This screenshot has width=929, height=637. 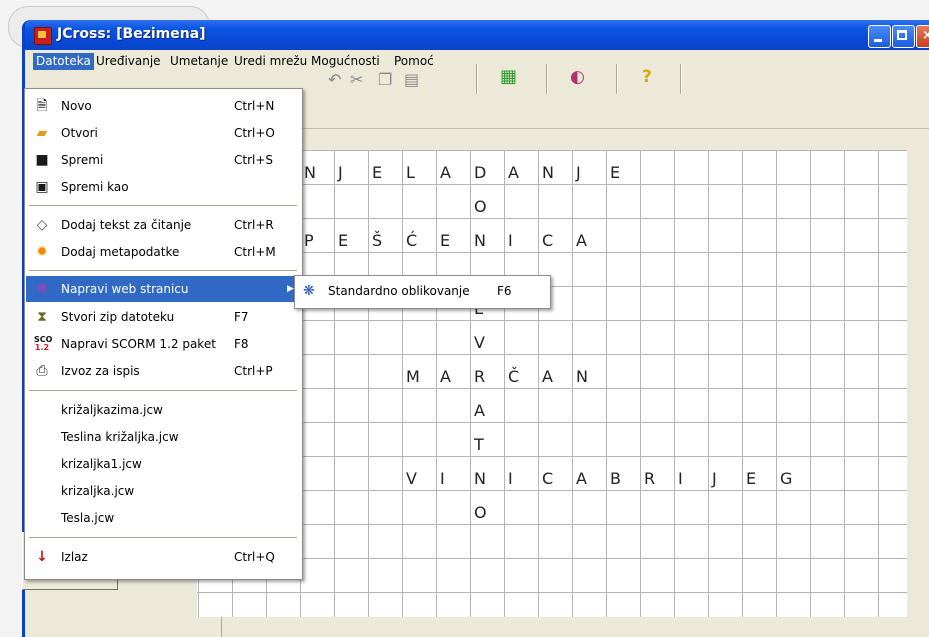 I want to click on menu-item-otvori: ▰ Otvori Ctrl+O, so click(x=163, y=133).